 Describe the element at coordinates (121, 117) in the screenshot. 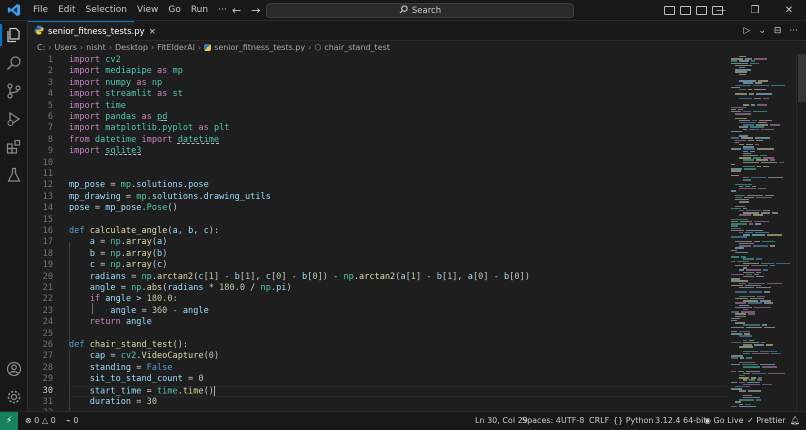

I see `code-token: pandas` at that location.